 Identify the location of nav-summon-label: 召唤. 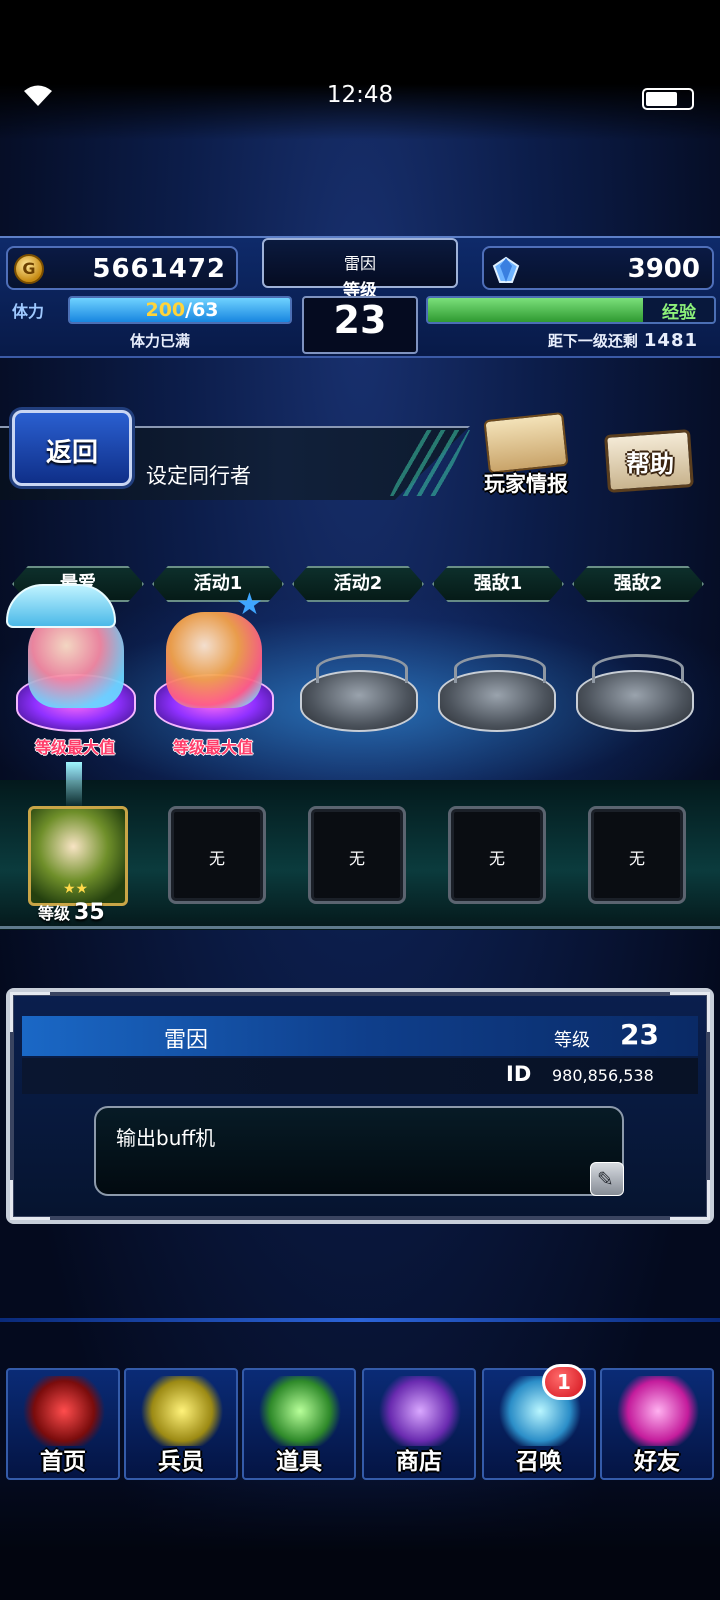
(539, 1462).